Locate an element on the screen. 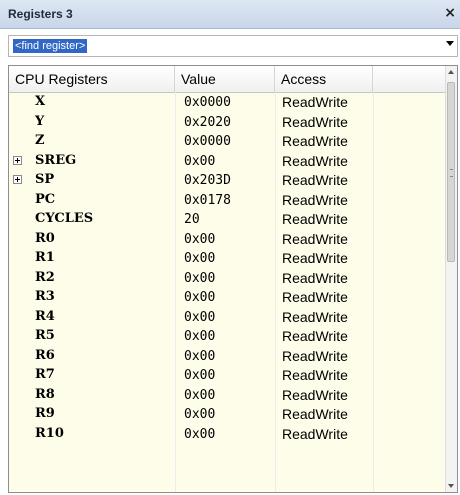 Image resolution: width=460 pixels, height=495 pixels. register-row: R3 0x00 ReadWrite is located at coordinates (228, 298).